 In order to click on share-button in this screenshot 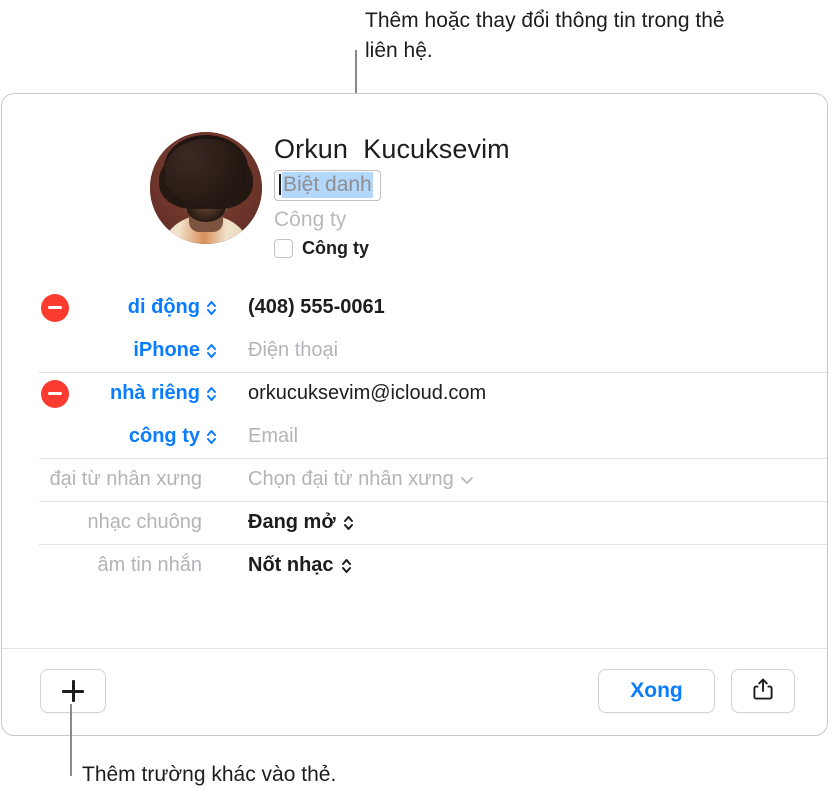, I will do `click(763, 691)`.